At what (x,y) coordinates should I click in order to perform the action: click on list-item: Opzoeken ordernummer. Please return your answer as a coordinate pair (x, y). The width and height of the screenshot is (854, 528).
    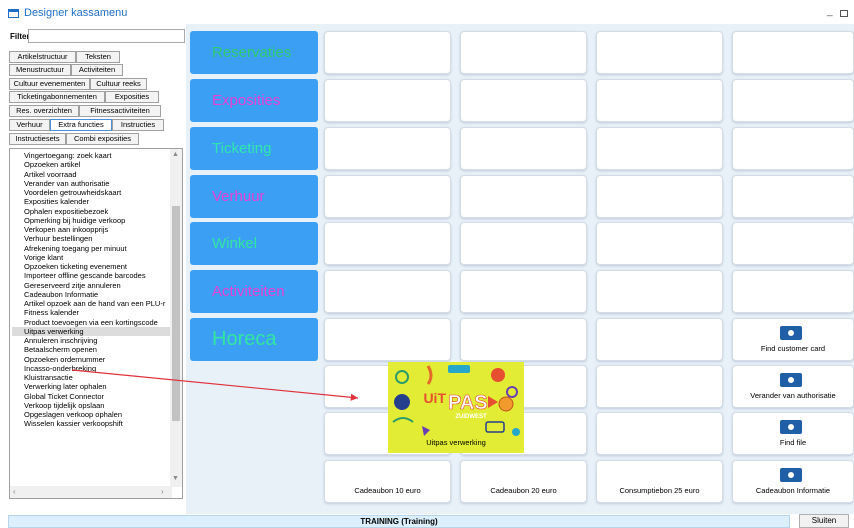
    Looking at the image, I should click on (91, 359).